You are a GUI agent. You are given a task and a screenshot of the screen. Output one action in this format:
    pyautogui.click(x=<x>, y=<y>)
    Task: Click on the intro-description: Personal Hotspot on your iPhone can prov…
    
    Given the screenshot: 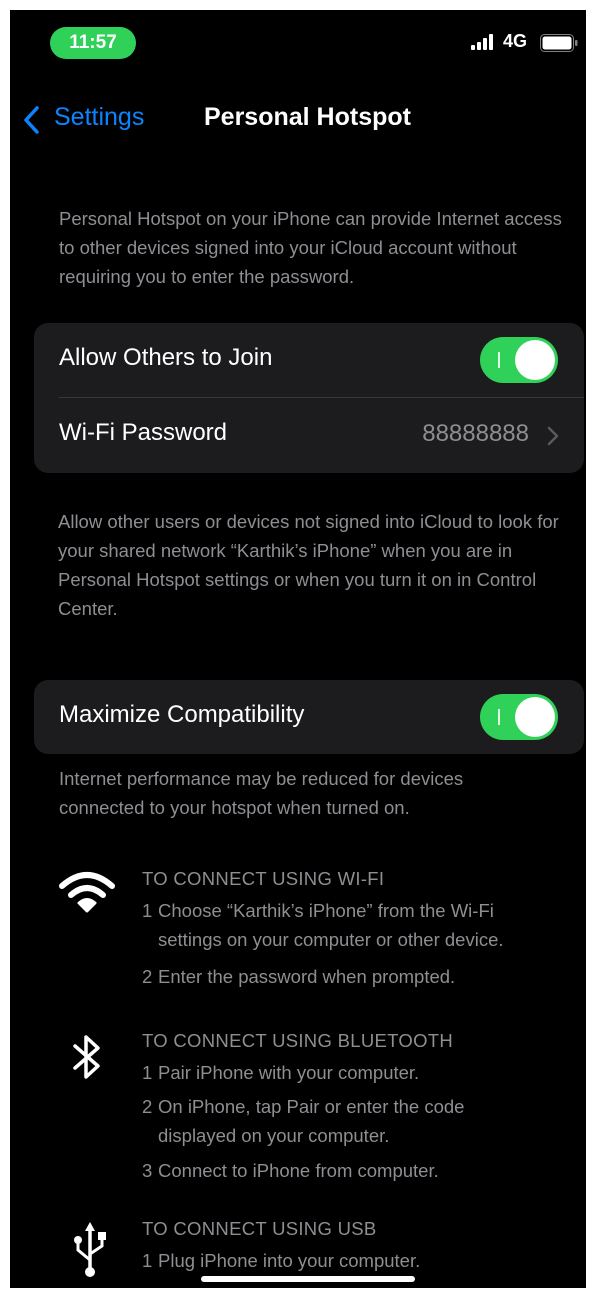 What is the action you would take?
    pyautogui.click(x=310, y=247)
    